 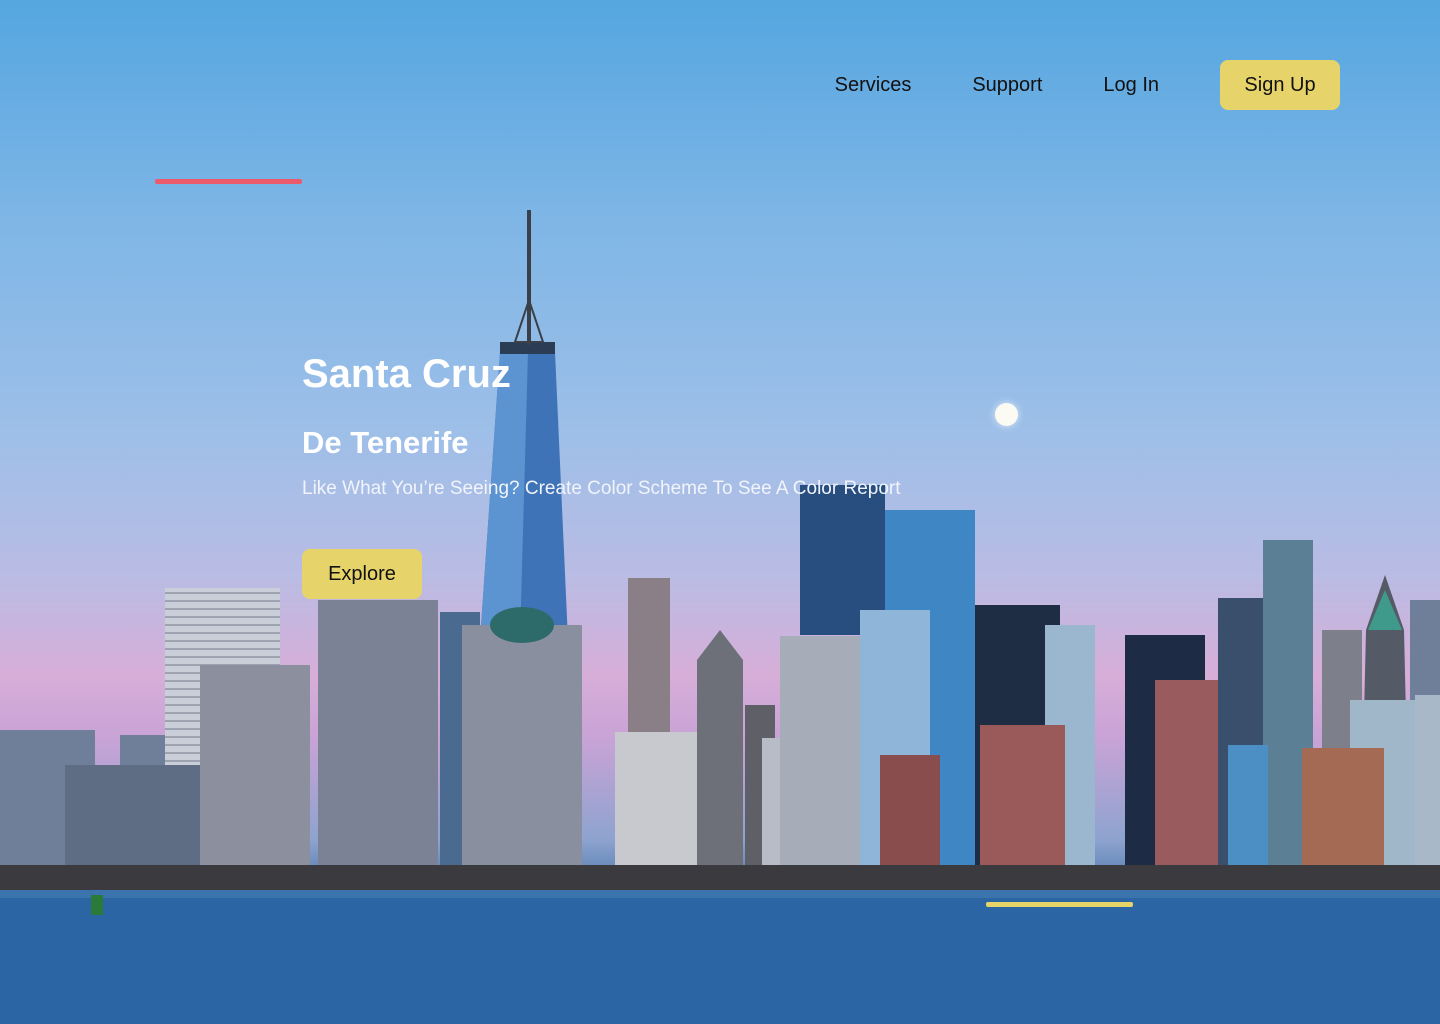 I want to click on nav-link-services: Services, so click(x=873, y=85).